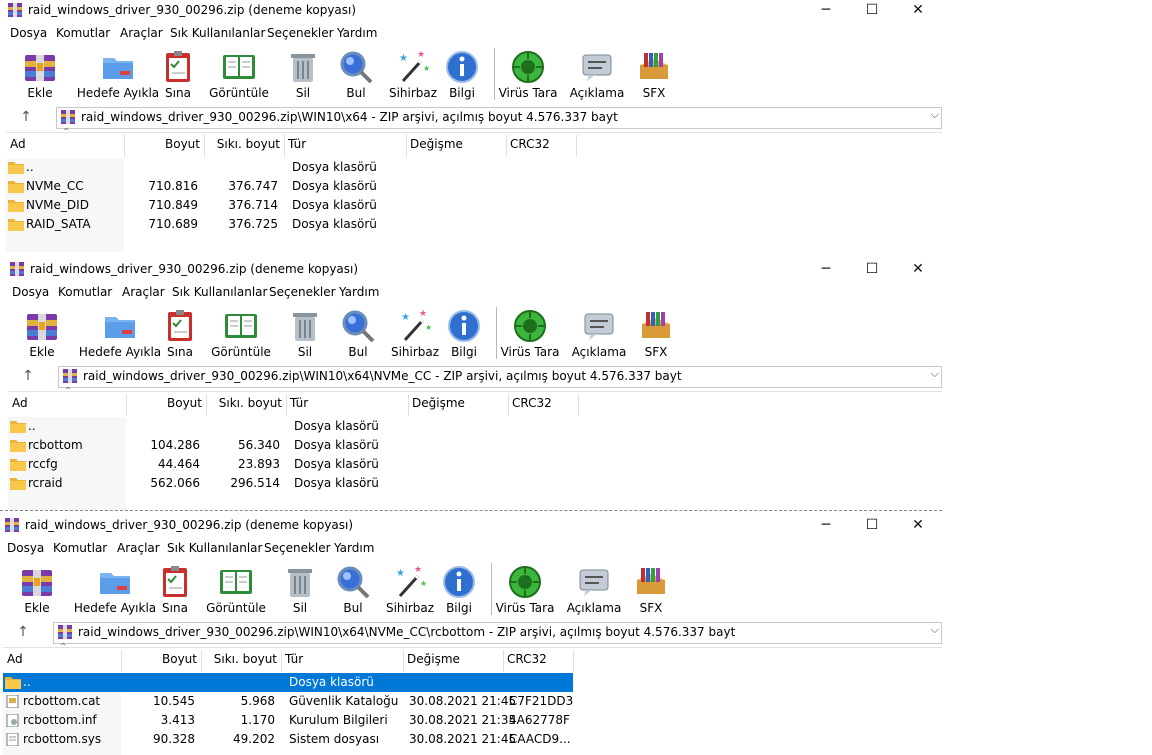 The height and width of the screenshot is (755, 1152). What do you see at coordinates (293, 464) in the screenshot?
I see `file-row: rccfg 44.464 23.893 Dosya klasörü` at bounding box center [293, 464].